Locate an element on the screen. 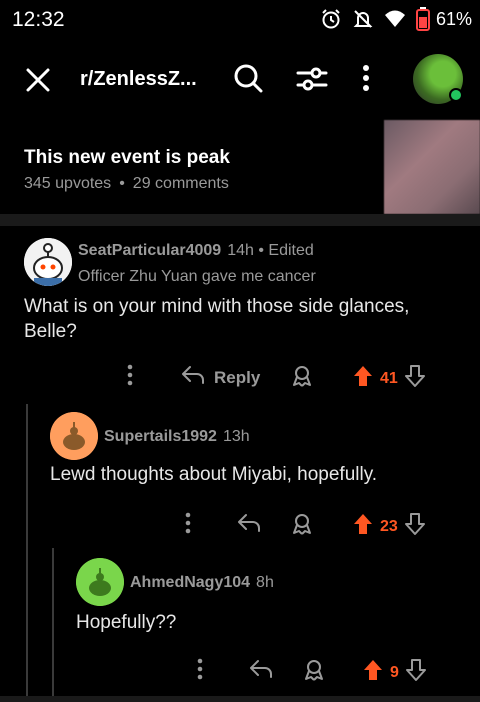  comment-username: Supertails1992 13h is located at coordinates (177, 437).